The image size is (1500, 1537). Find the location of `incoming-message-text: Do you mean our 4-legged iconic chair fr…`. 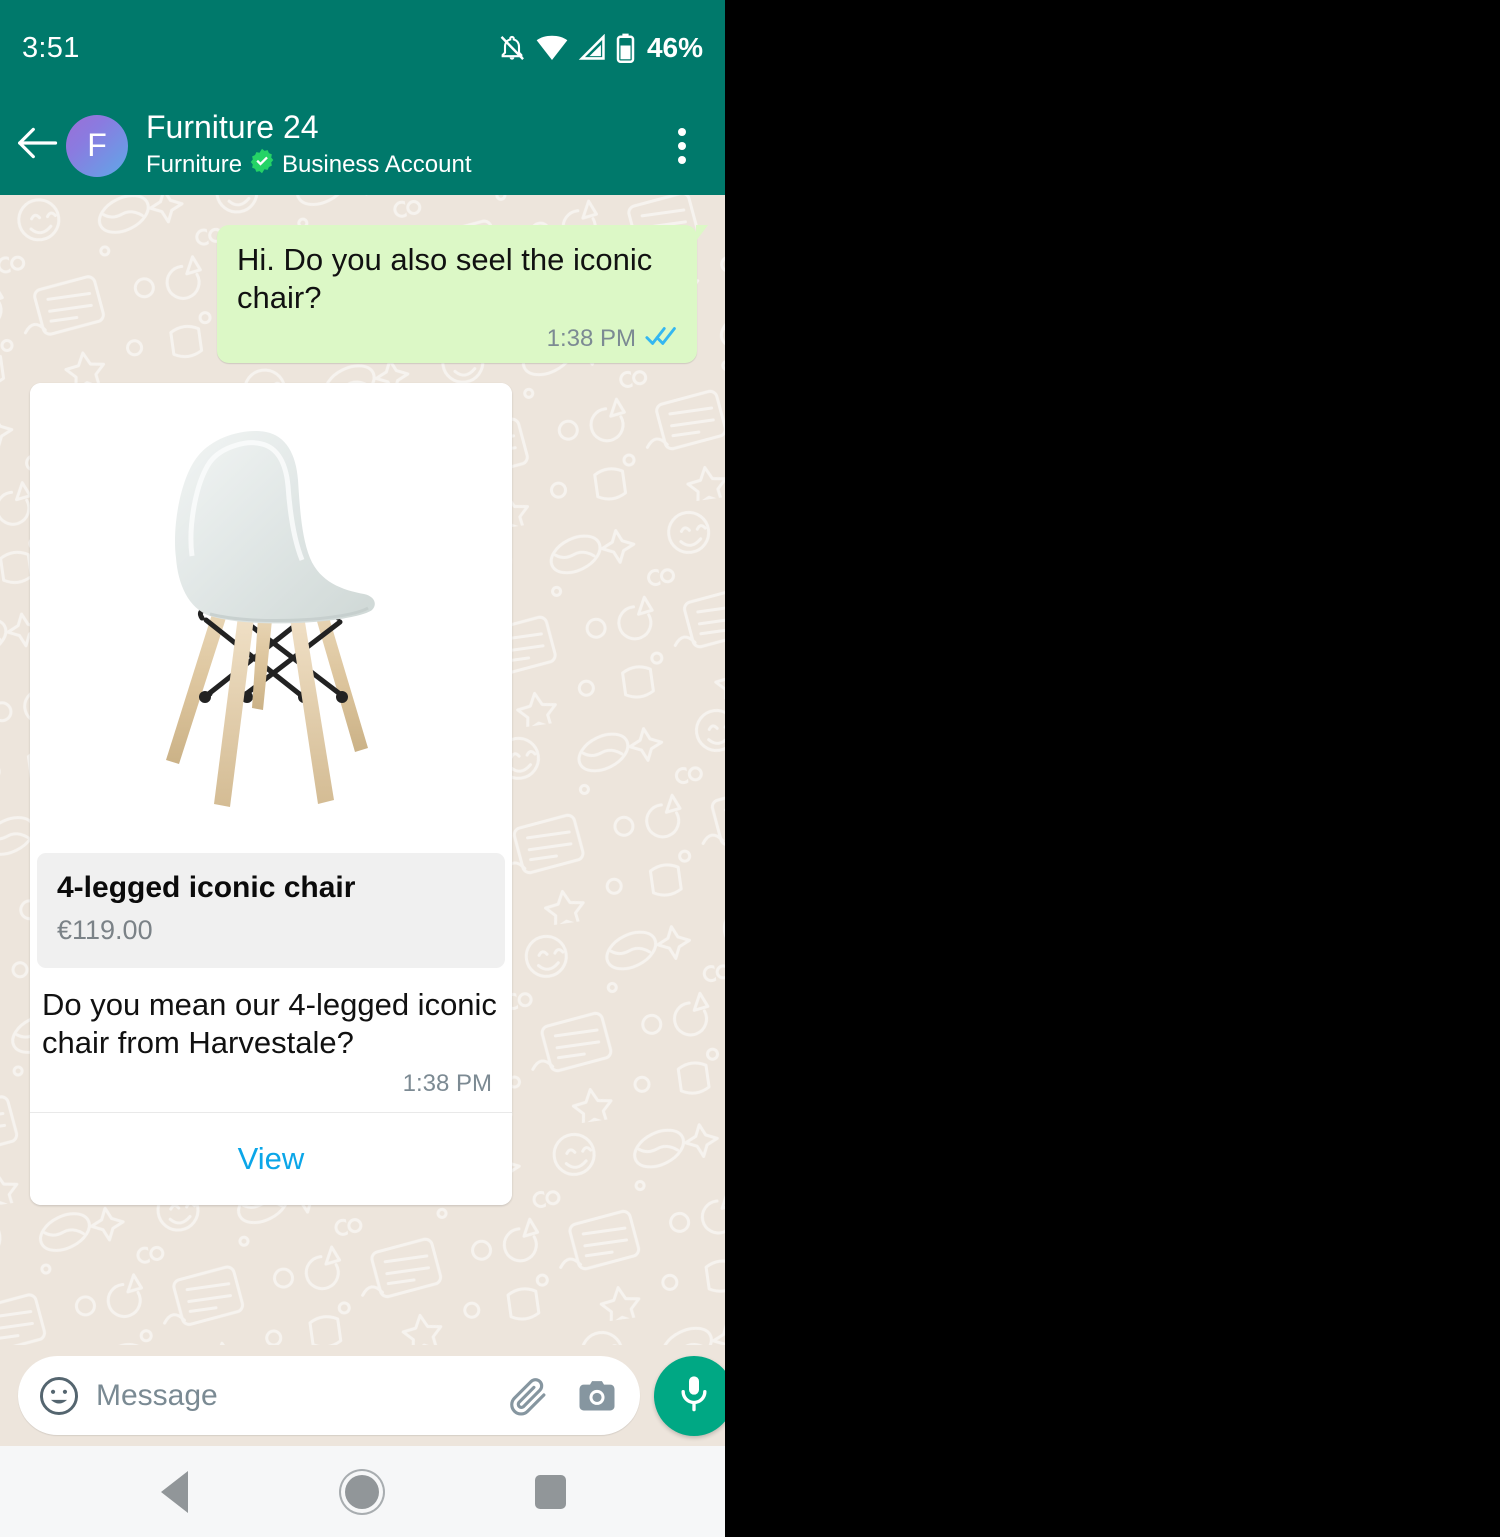

incoming-message-text: Do you mean our 4-legged iconic chair fr… is located at coordinates (269, 1023).